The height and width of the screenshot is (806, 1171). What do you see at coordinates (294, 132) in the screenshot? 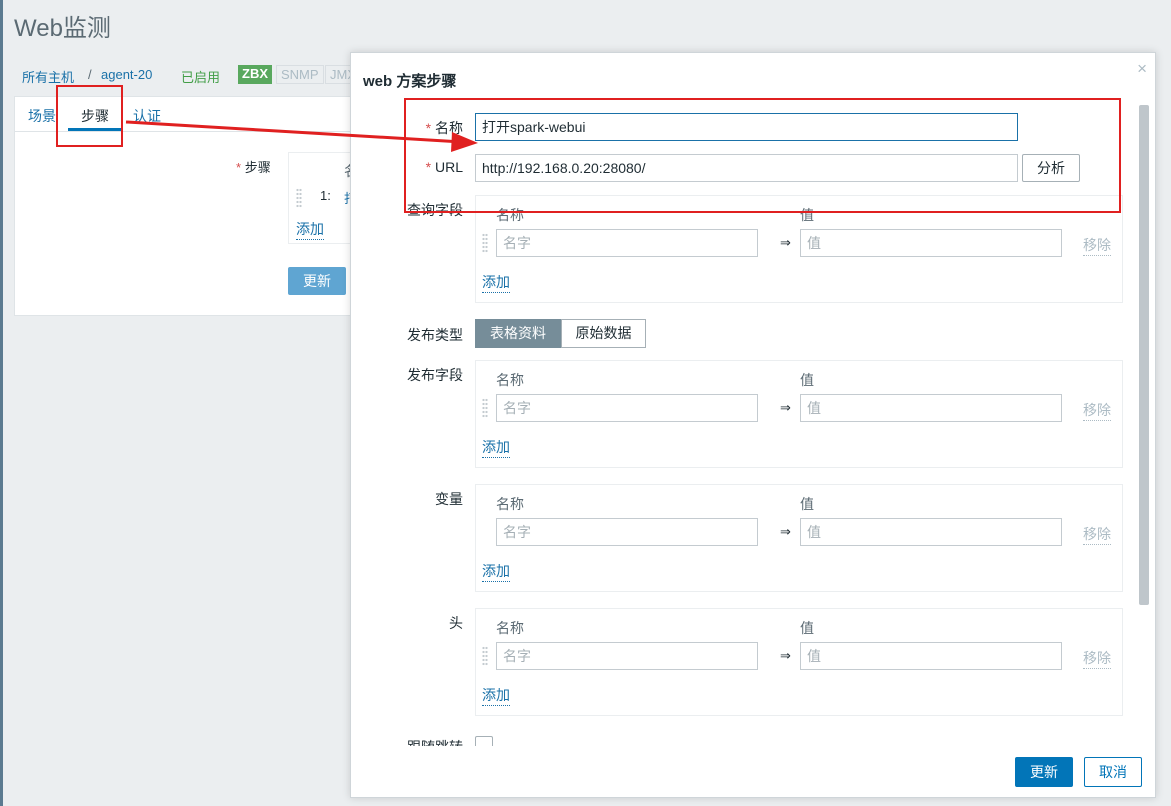
I see `annotation-arrow-shaft` at bounding box center [294, 132].